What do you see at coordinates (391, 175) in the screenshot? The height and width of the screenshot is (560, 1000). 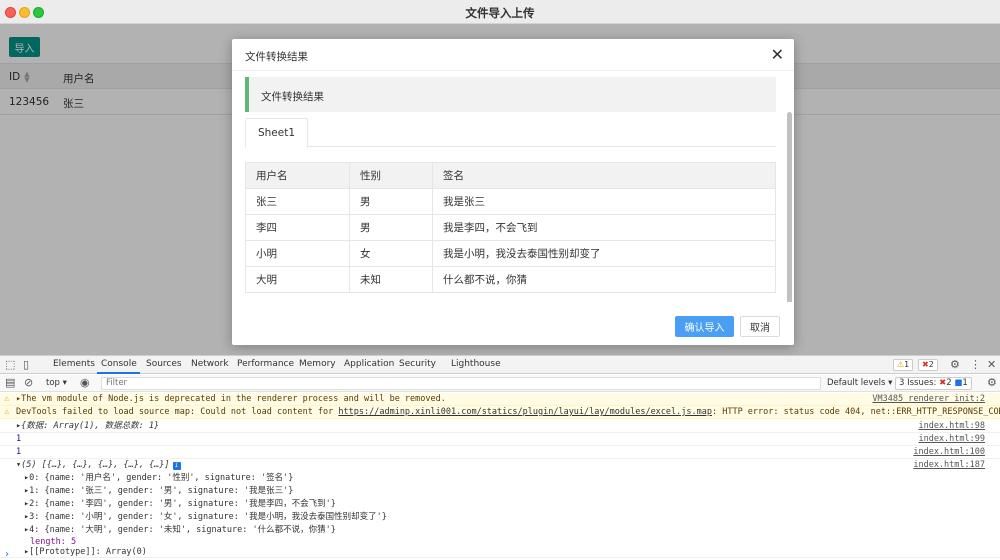 I see `column-header: 性别` at bounding box center [391, 175].